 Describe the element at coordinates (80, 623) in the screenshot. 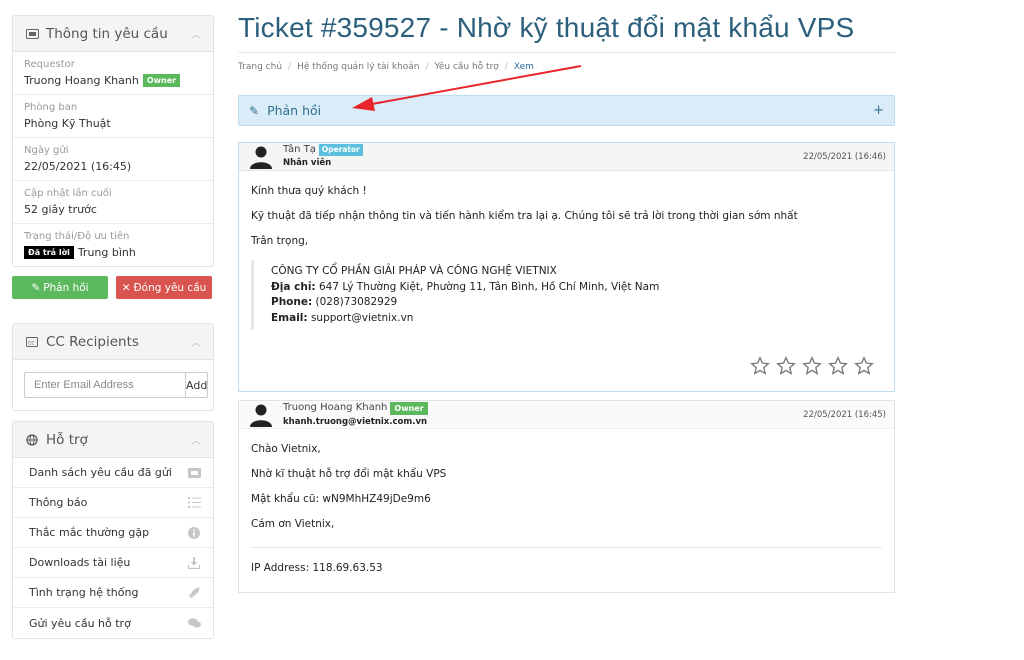

I see `support-item-label: Gửi yêu cầu hỗ trợ` at that location.